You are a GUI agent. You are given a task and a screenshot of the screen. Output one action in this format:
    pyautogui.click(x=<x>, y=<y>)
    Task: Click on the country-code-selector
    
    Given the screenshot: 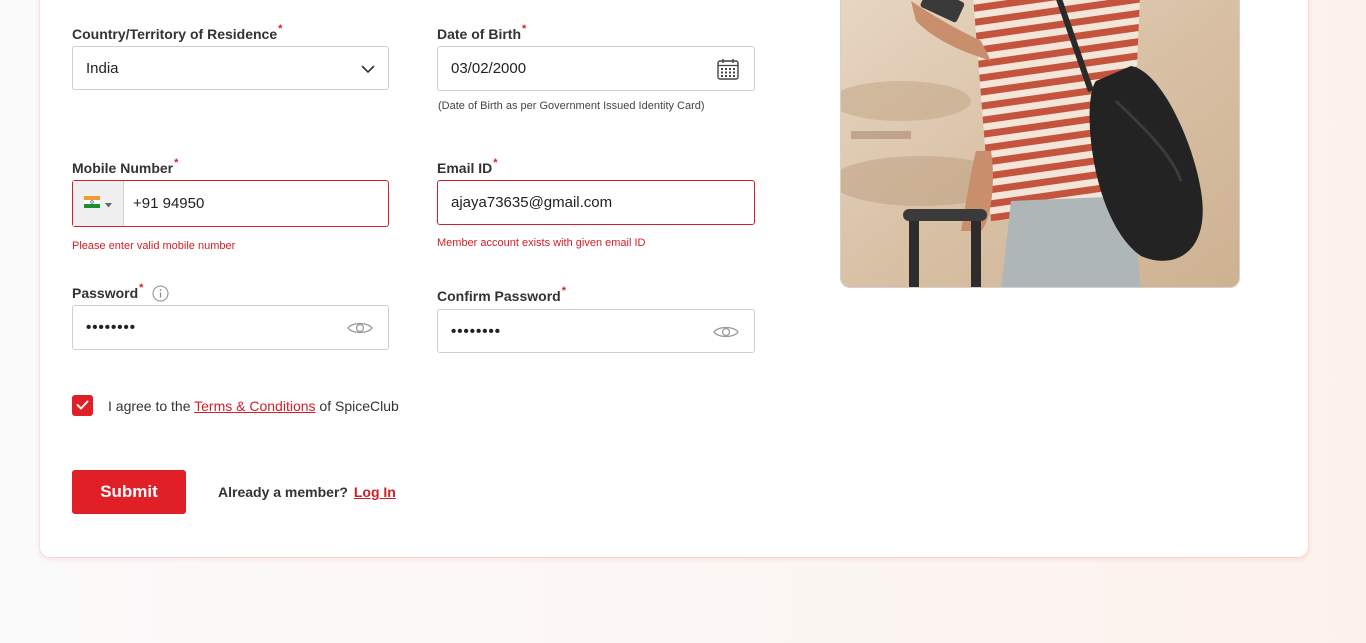 What is the action you would take?
    pyautogui.click(x=98, y=203)
    